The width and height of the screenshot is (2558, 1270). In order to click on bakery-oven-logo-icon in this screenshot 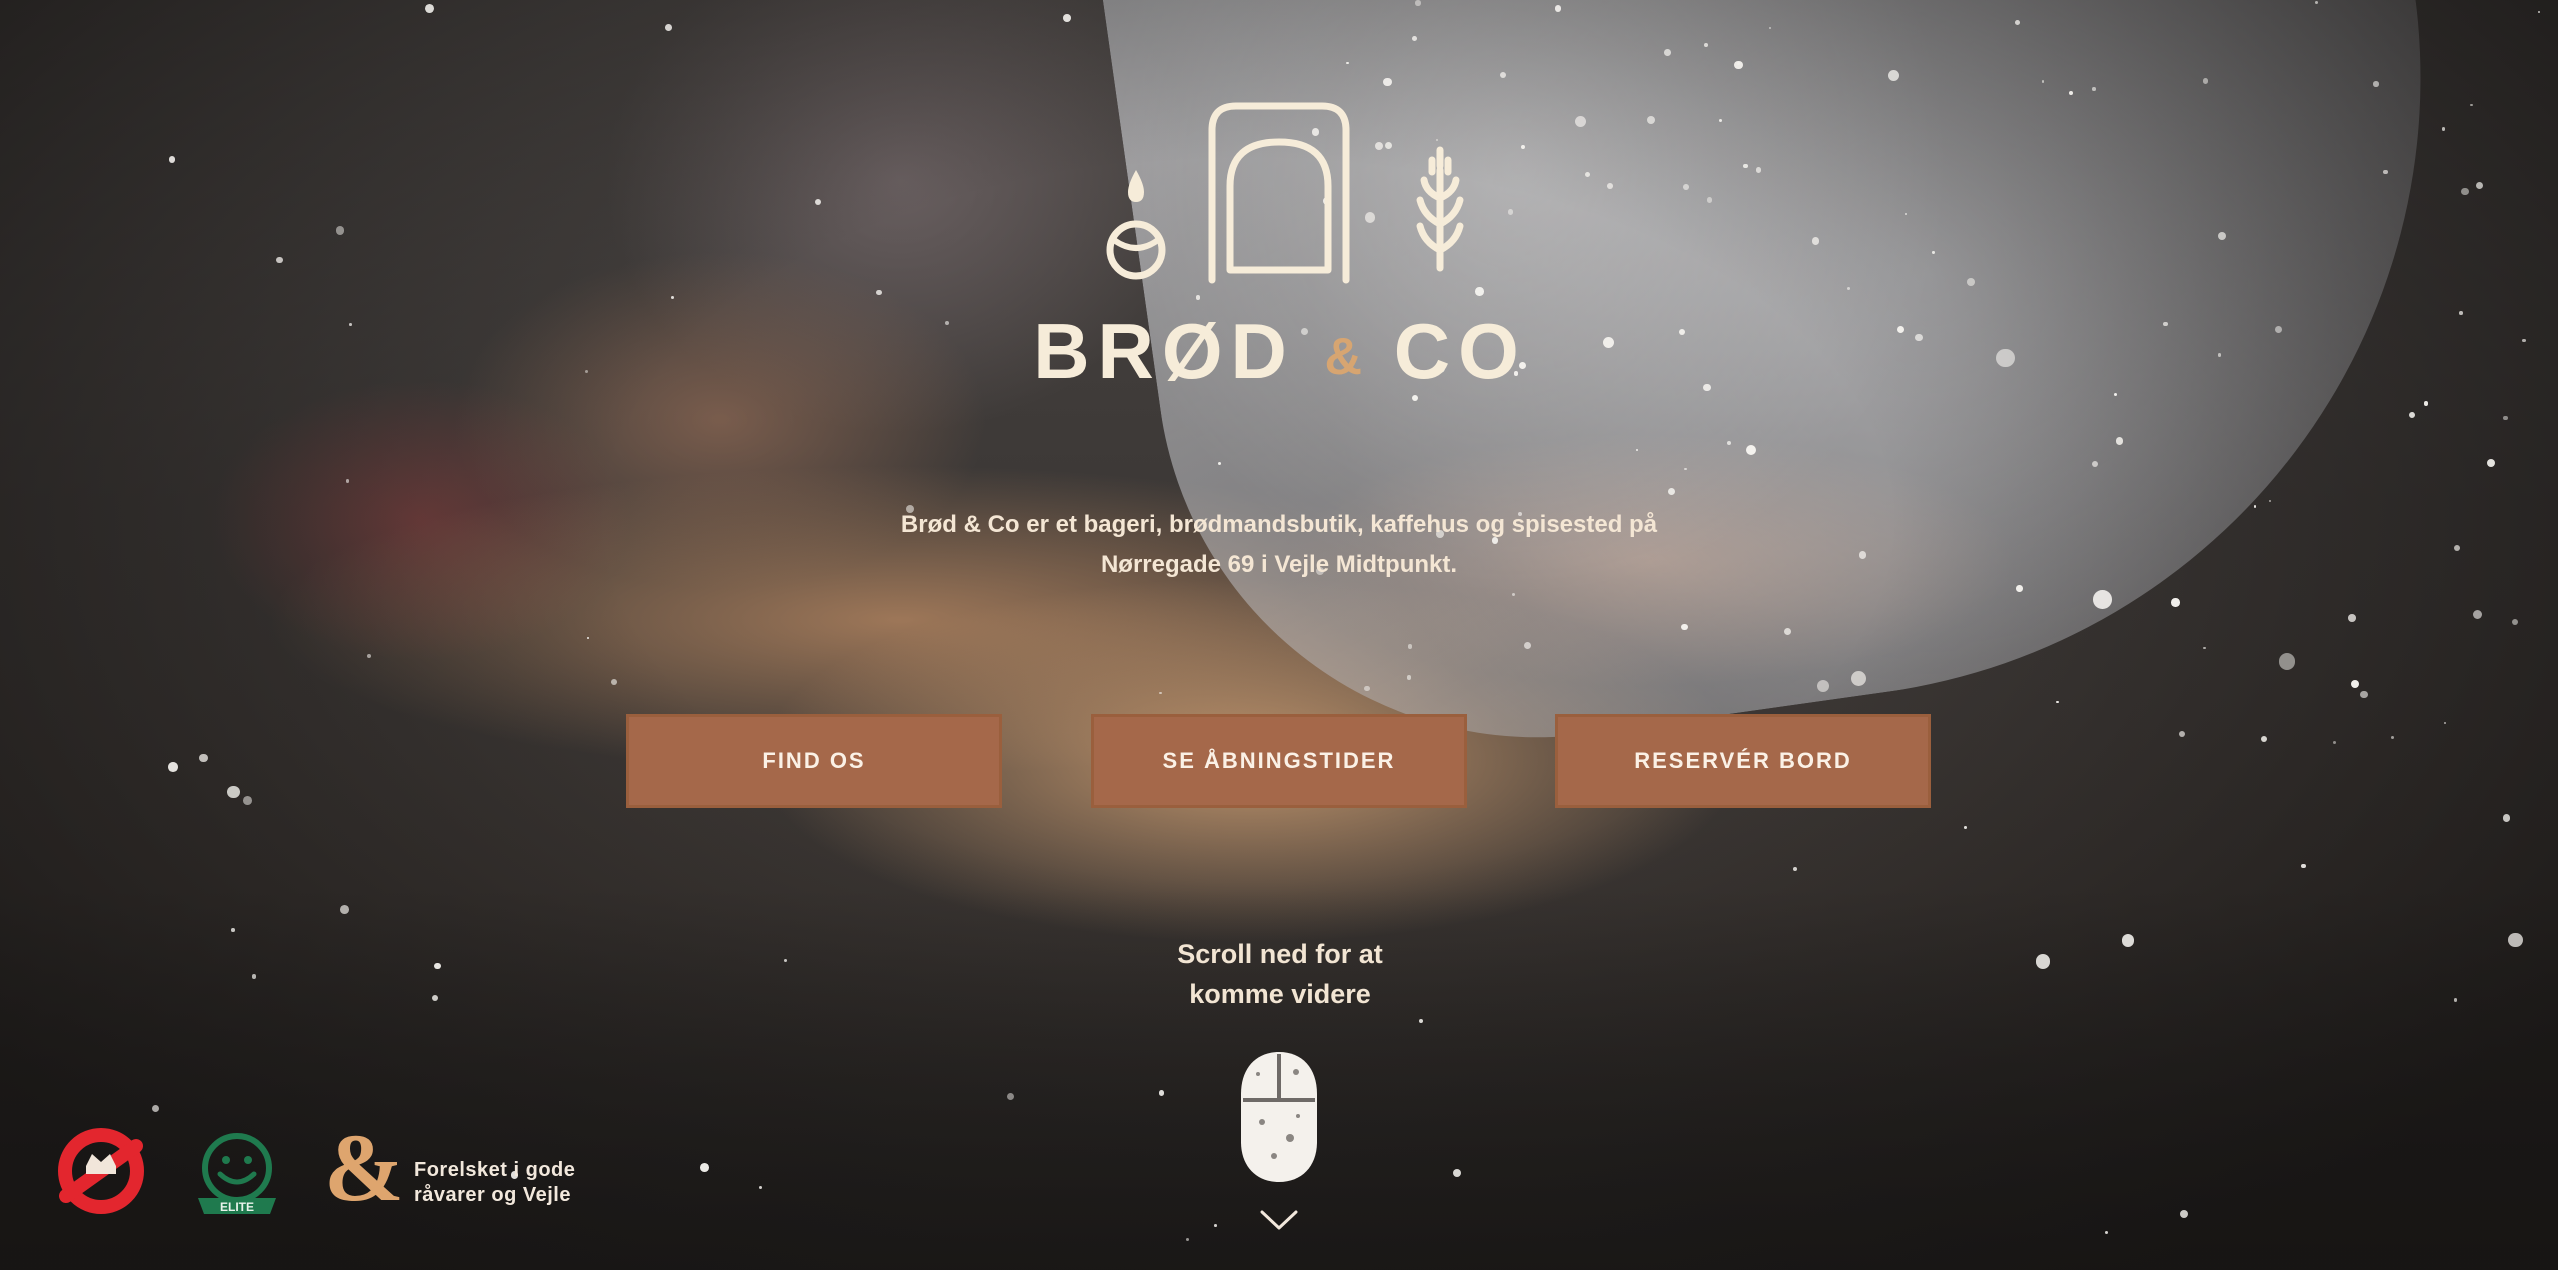, I will do `click(1285, 193)`.